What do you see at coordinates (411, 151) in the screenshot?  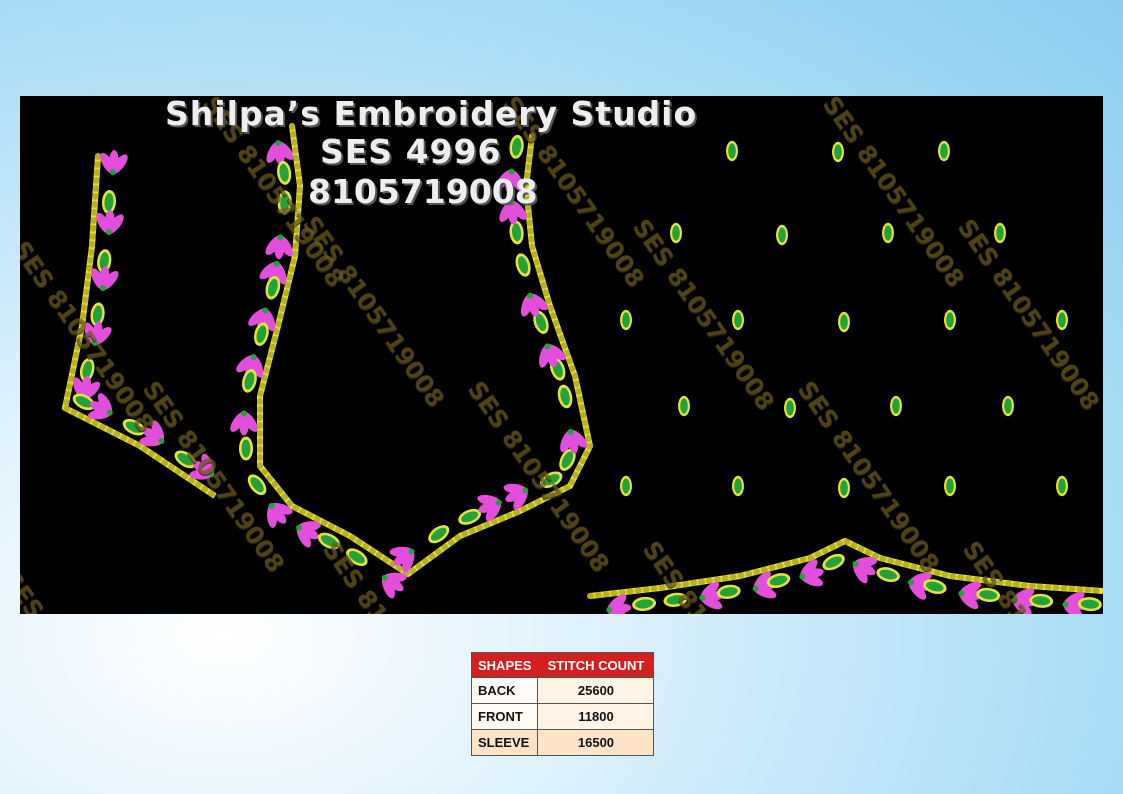 I see `design-code: SES 4996` at bounding box center [411, 151].